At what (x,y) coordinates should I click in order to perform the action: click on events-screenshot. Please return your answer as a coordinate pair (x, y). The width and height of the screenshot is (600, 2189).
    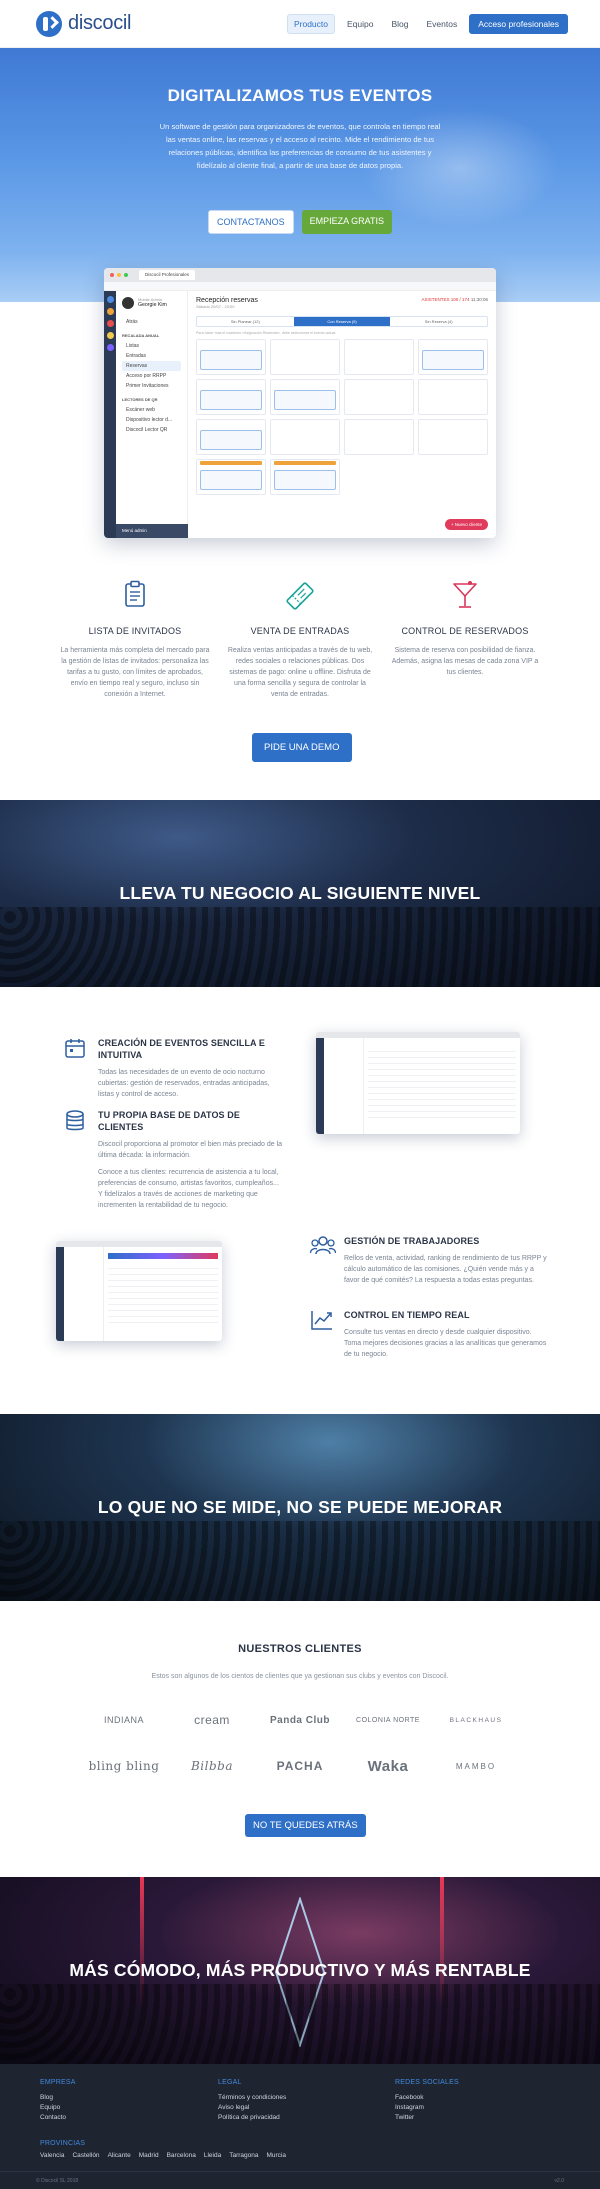
    Looking at the image, I should click on (418, 1083).